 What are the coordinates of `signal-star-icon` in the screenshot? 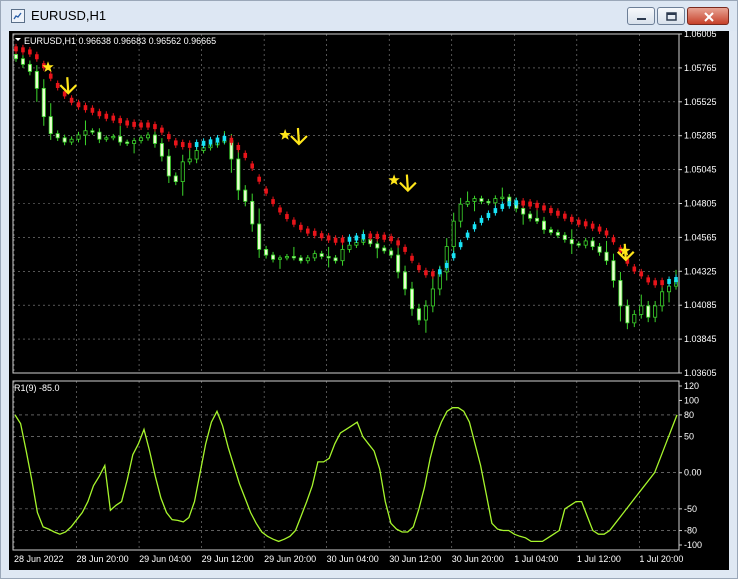 It's located at (394, 179).